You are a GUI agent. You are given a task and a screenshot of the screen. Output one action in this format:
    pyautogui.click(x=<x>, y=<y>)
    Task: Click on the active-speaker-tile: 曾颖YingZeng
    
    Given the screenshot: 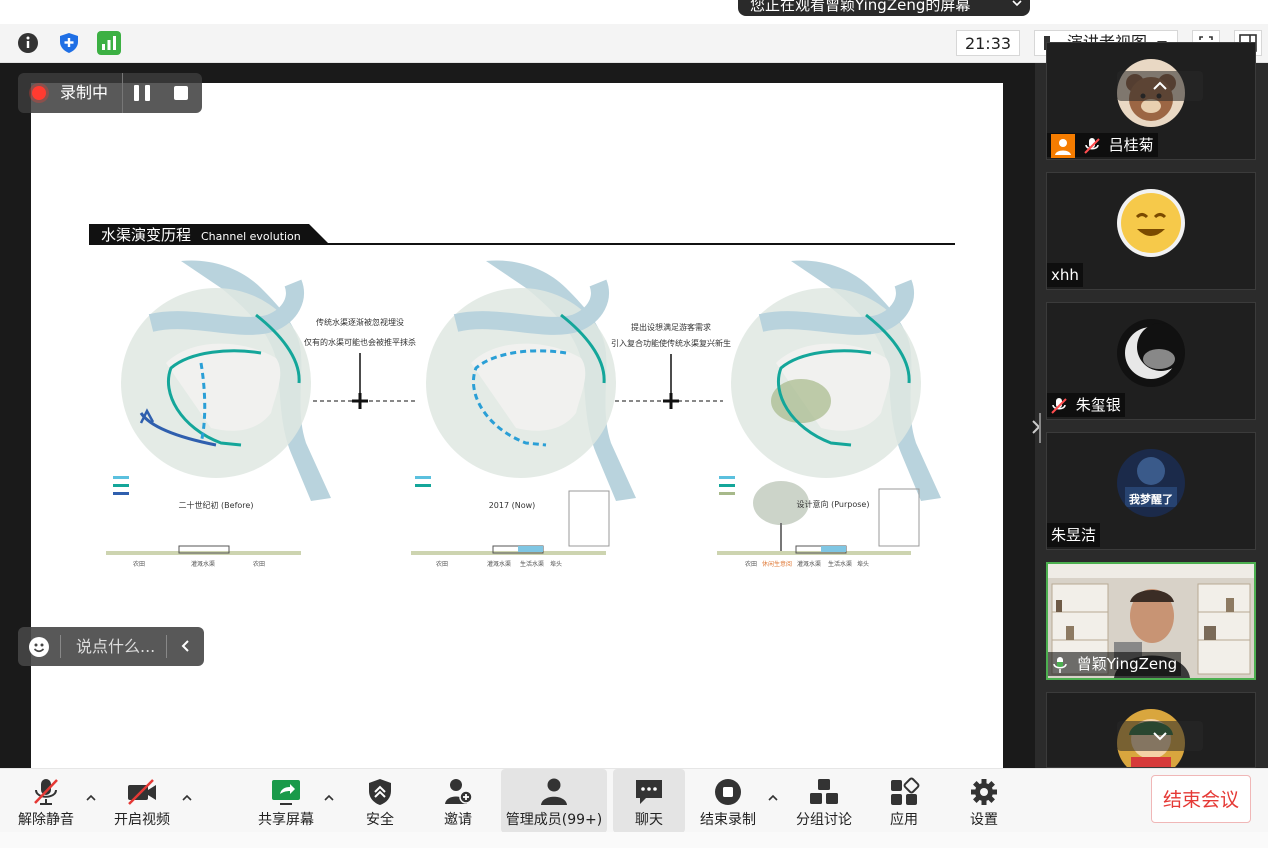 What is the action you would take?
    pyautogui.click(x=1151, y=621)
    